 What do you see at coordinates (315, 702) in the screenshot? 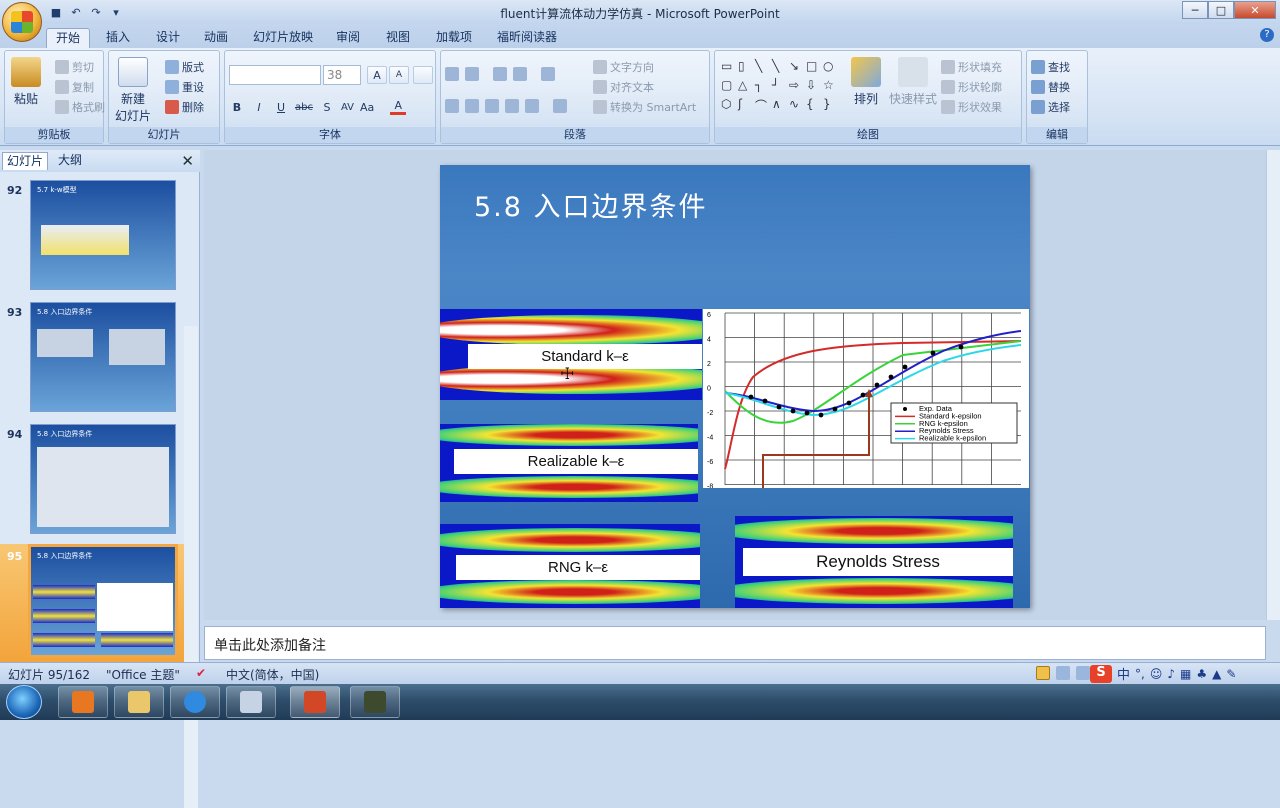
I see `taskbar-powerpoint` at bounding box center [315, 702].